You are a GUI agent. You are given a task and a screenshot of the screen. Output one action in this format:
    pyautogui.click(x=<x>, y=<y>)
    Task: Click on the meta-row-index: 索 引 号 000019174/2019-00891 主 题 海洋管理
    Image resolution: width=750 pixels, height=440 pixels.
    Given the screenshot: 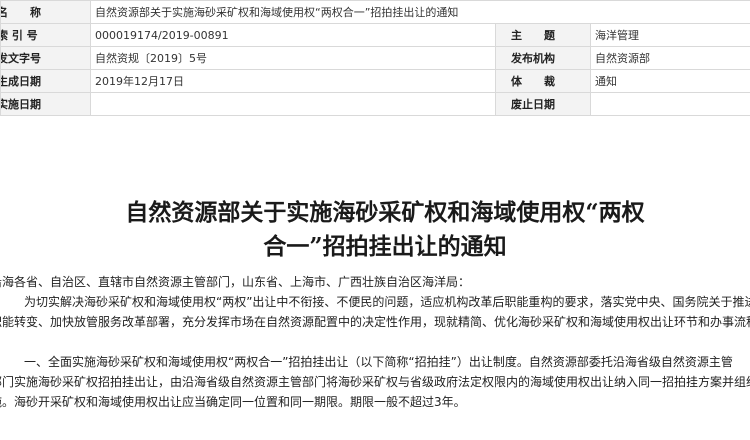 What is the action you would take?
    pyautogui.click(x=375, y=35)
    